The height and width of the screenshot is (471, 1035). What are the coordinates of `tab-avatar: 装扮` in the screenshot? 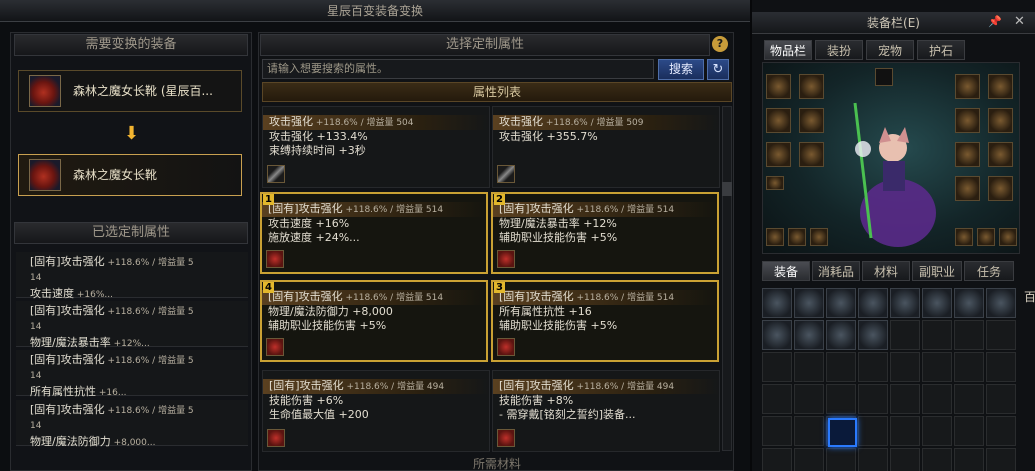 It's located at (839, 50).